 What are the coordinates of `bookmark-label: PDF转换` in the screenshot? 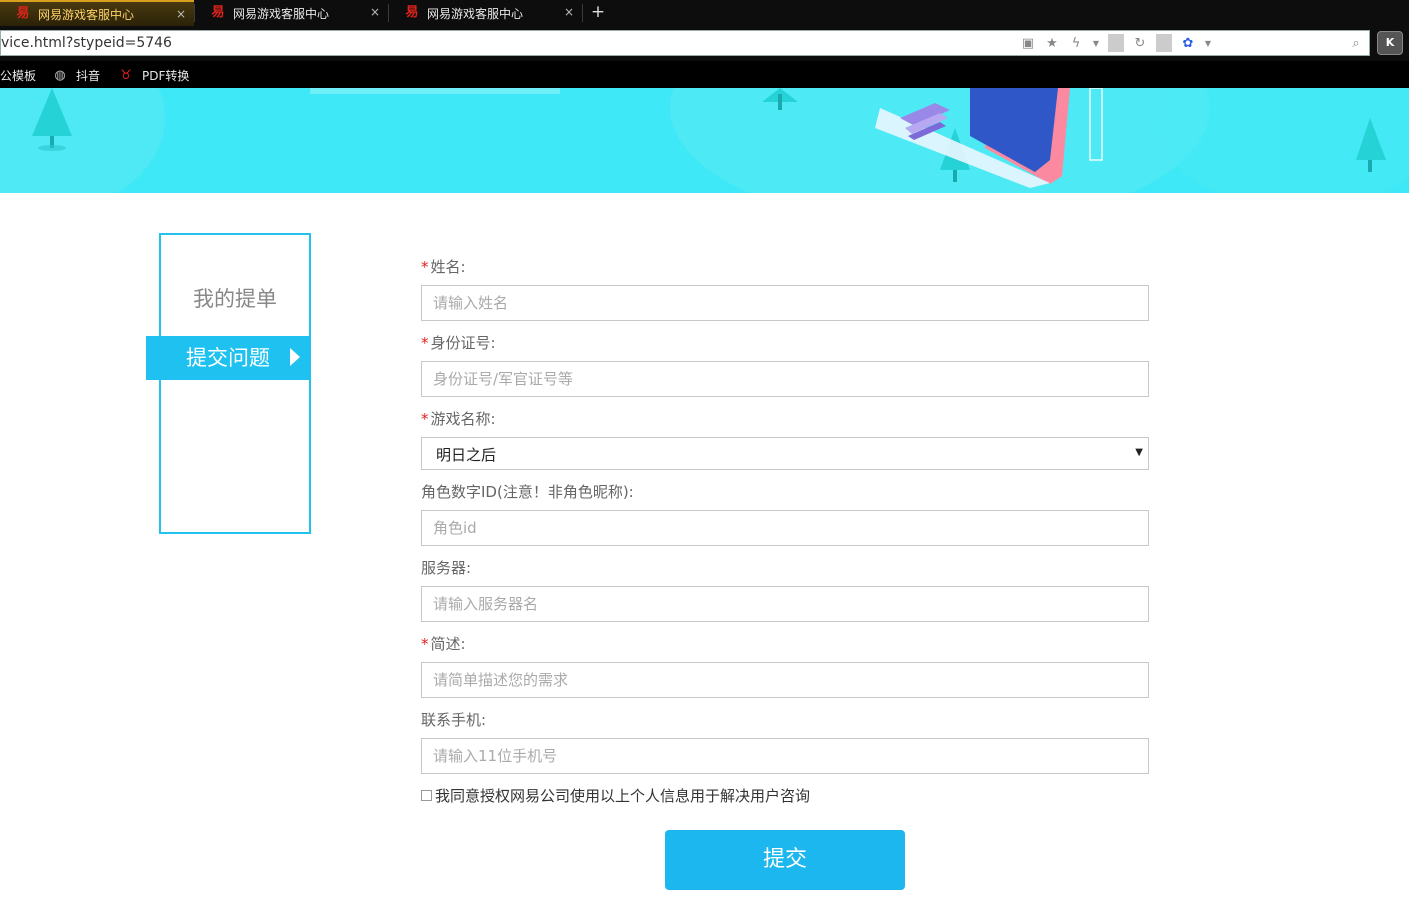 It's located at (166, 76).